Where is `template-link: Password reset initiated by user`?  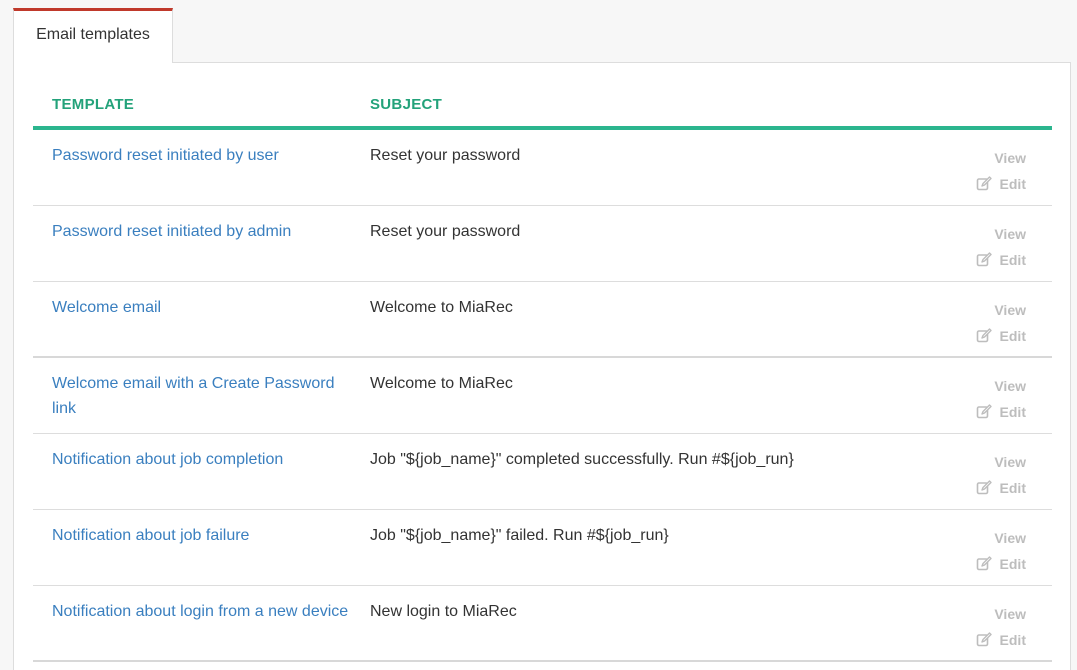 template-link: Password reset initiated by user is located at coordinates (204, 155).